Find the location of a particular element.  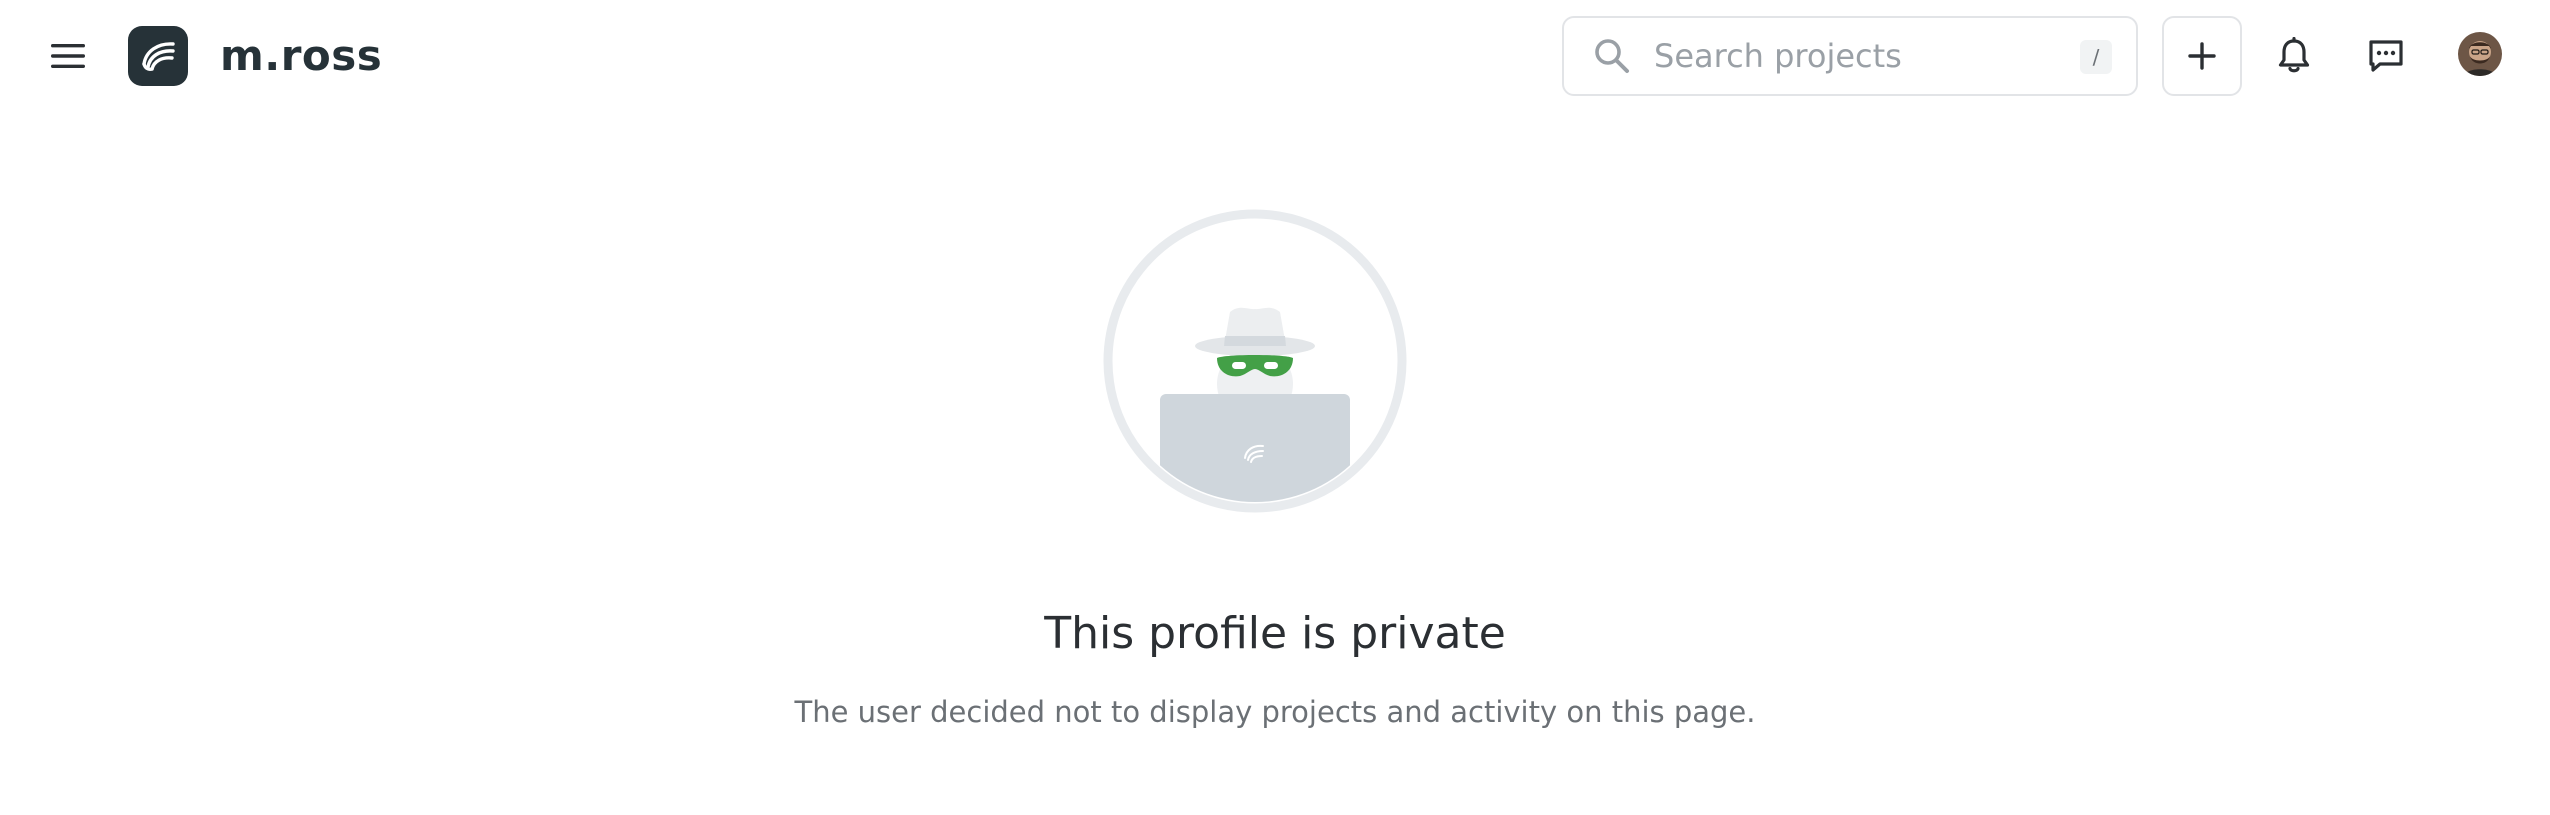

search-box: / is located at coordinates (1850, 56).